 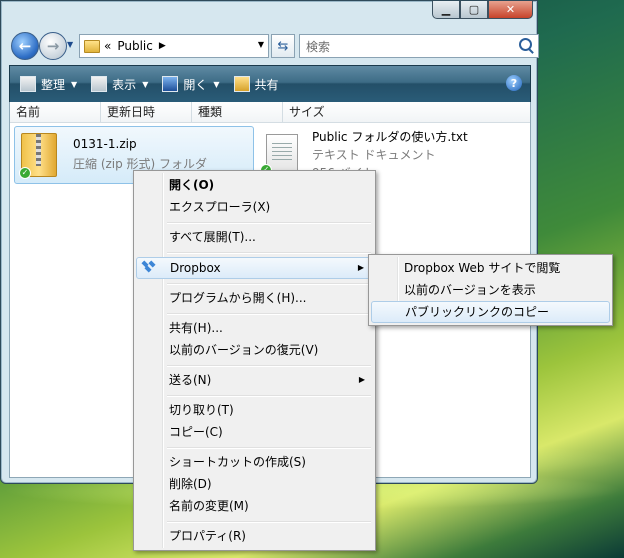 I want to click on close-icon: ✕, so click(x=510, y=9).